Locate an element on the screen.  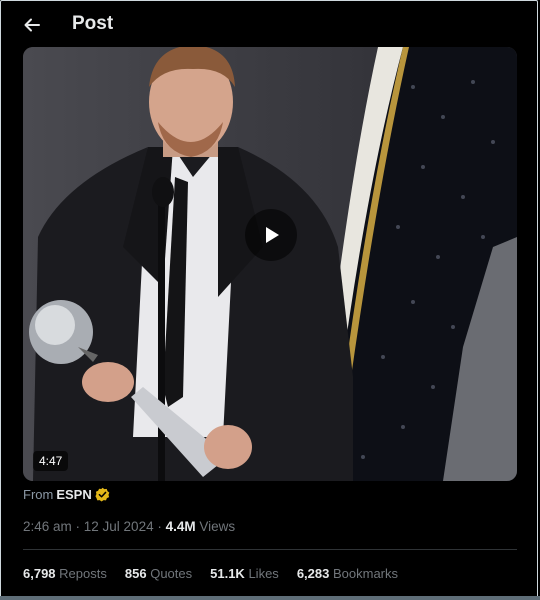
back-arrow-icon is located at coordinates (32, 25).